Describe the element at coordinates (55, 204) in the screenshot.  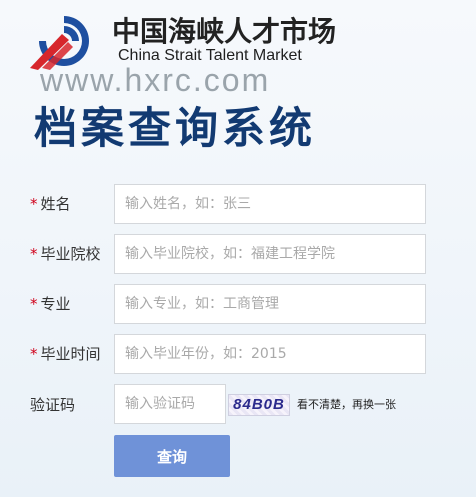
I see `name-label-text: 姓名` at that location.